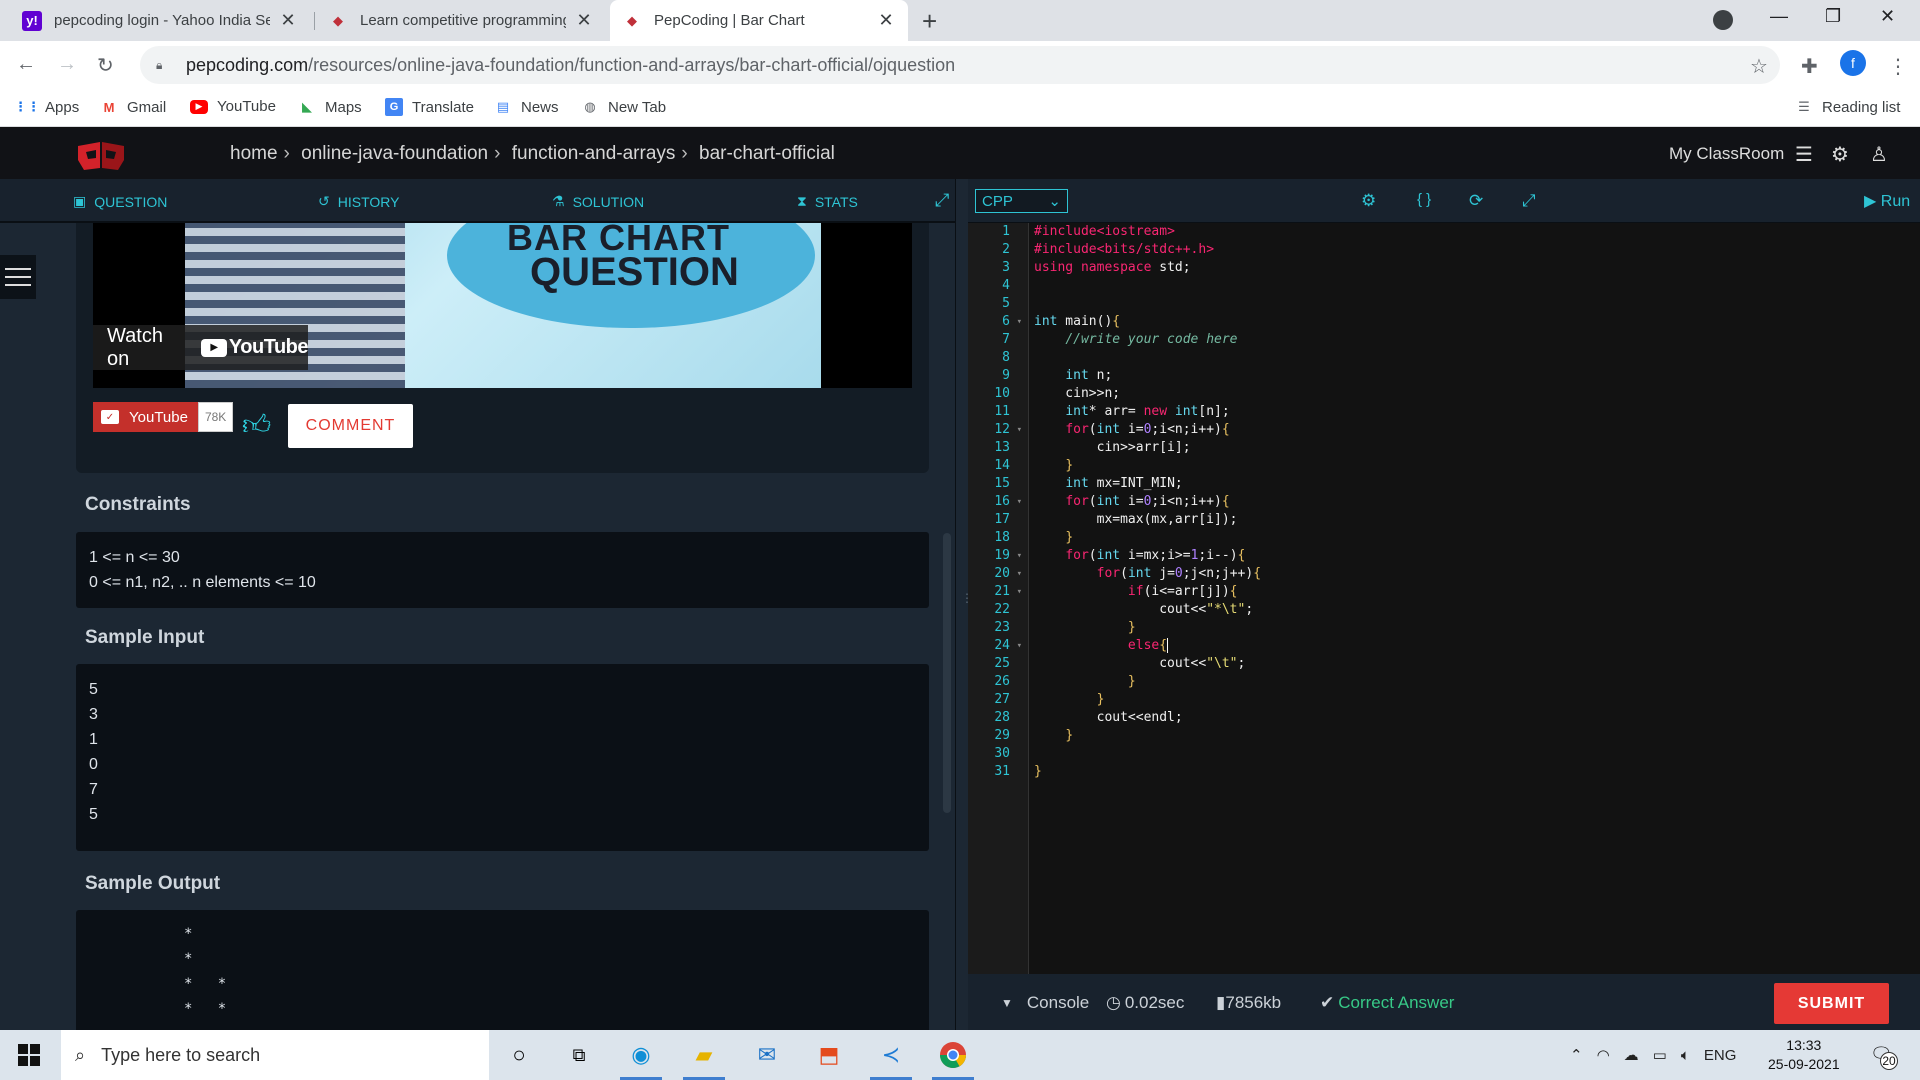 This screenshot has height=1080, width=1920. I want to click on run-button: ▶ Run, so click(1887, 201).